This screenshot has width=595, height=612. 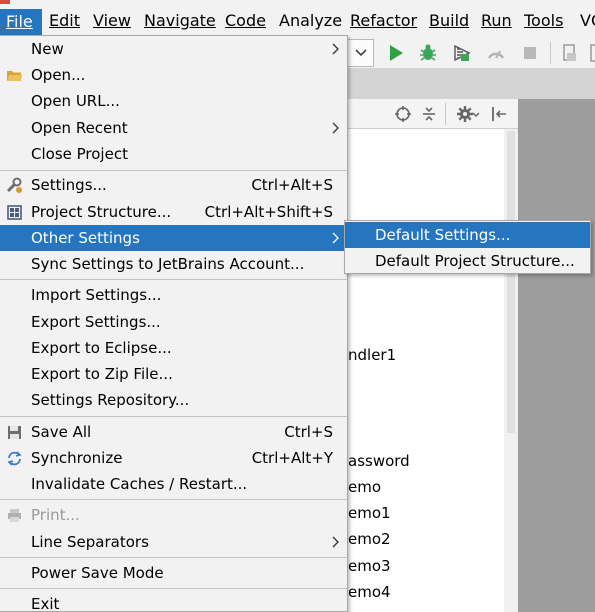 I want to click on menu-refactor: Refactor, so click(x=383, y=21).